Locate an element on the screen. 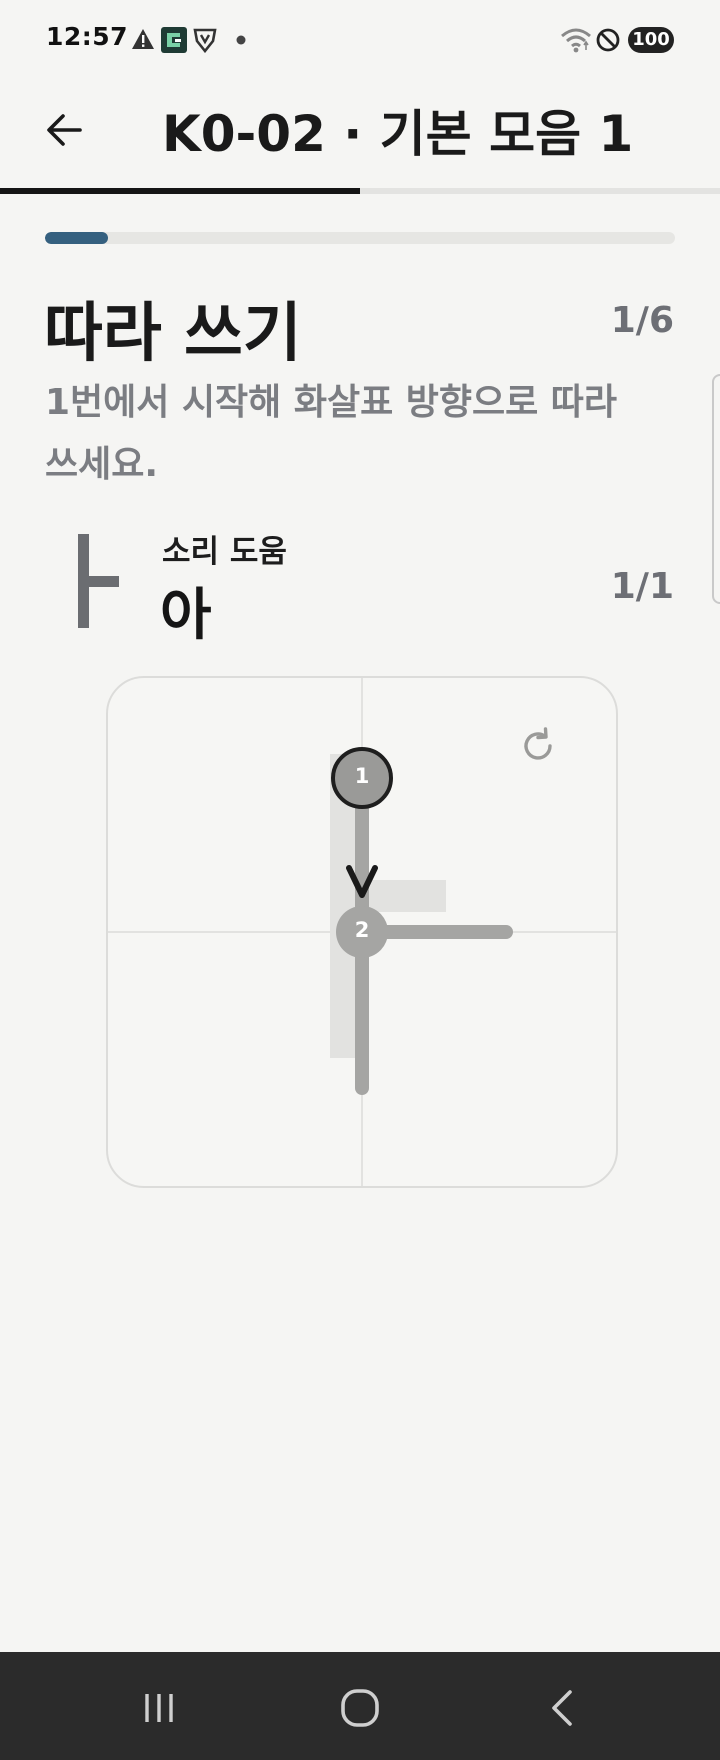 The height and width of the screenshot is (1760, 720). warning-icon is located at coordinates (143, 39).